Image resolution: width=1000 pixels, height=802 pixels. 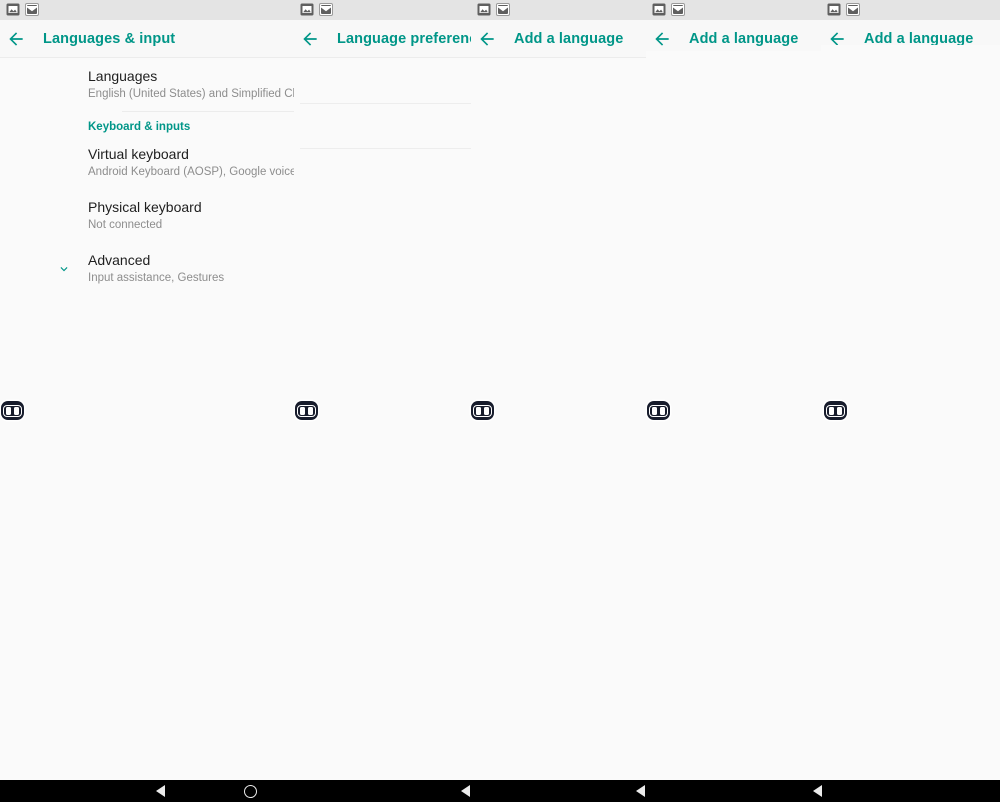 I want to click on app-bar: Language preferences, so click(x=382, y=39).